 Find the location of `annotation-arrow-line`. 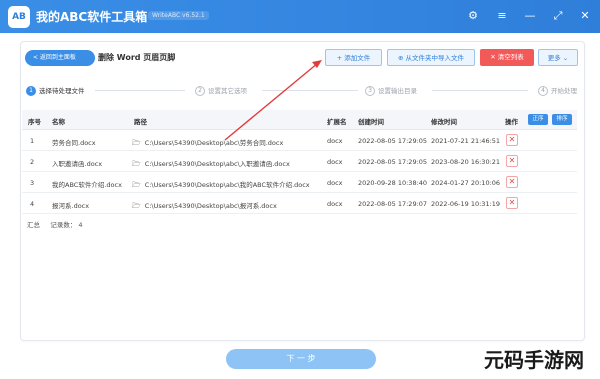

annotation-arrow-line is located at coordinates (271, 101).